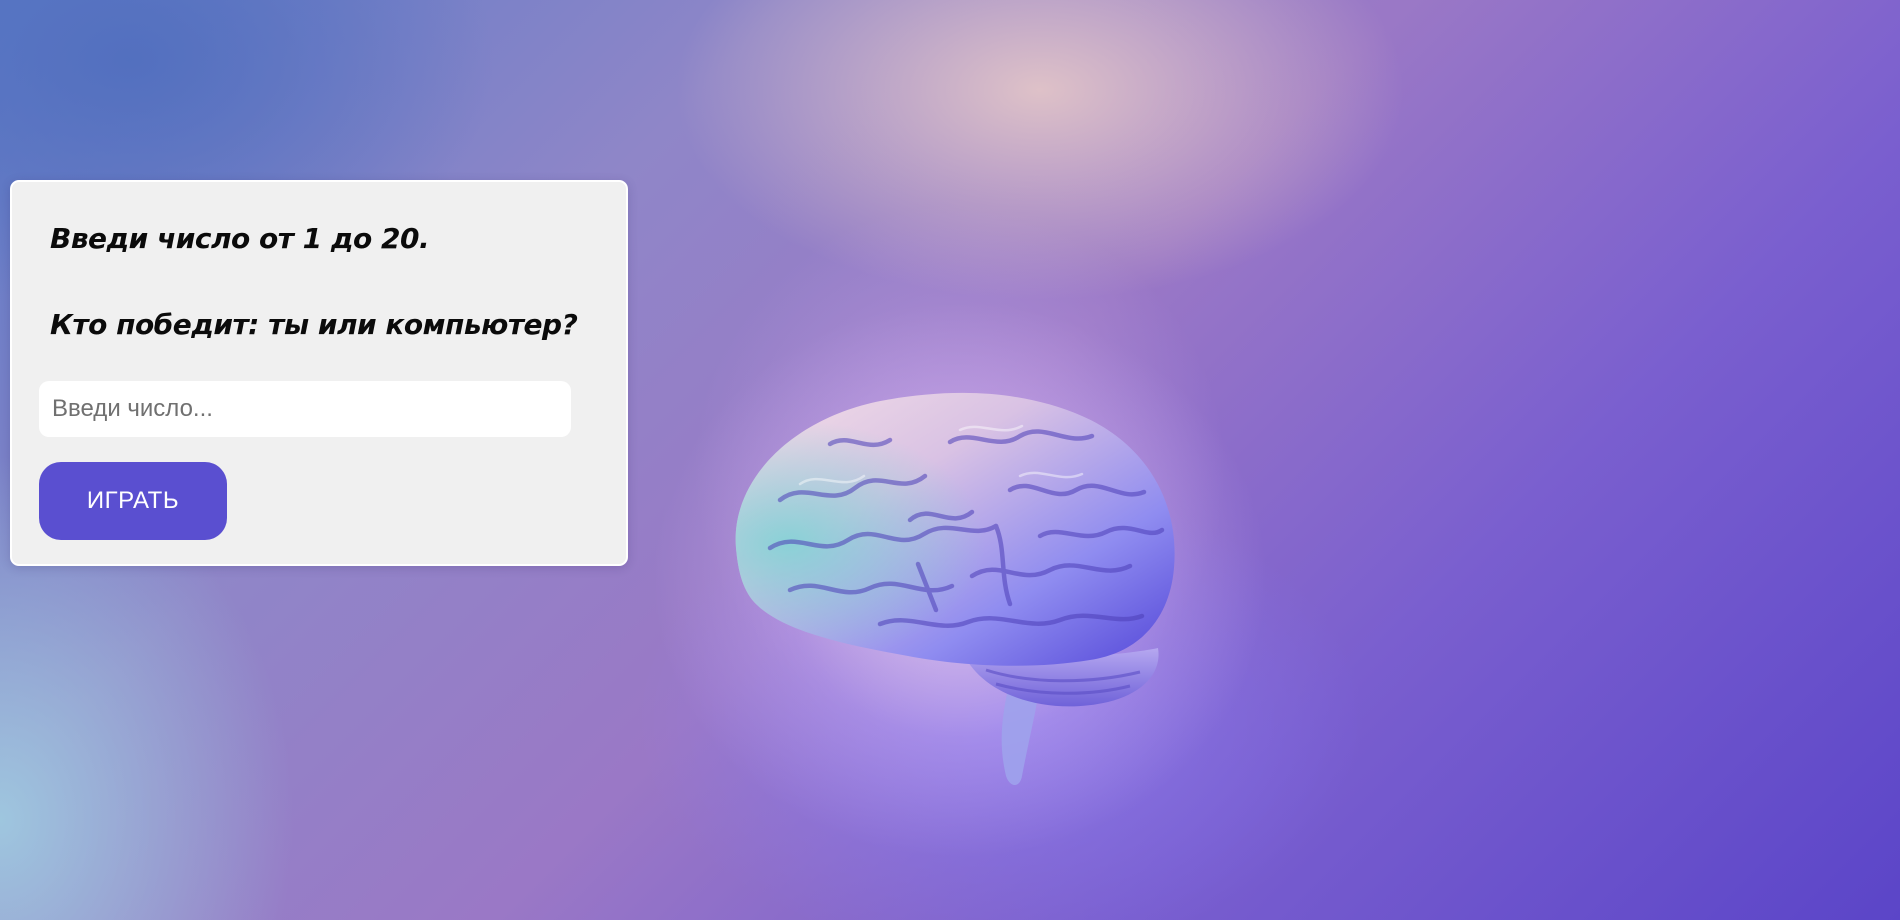  Describe the element at coordinates (314, 324) in the screenshot. I see `challenge-heading: Кто победит: ты или компьютер?` at that location.